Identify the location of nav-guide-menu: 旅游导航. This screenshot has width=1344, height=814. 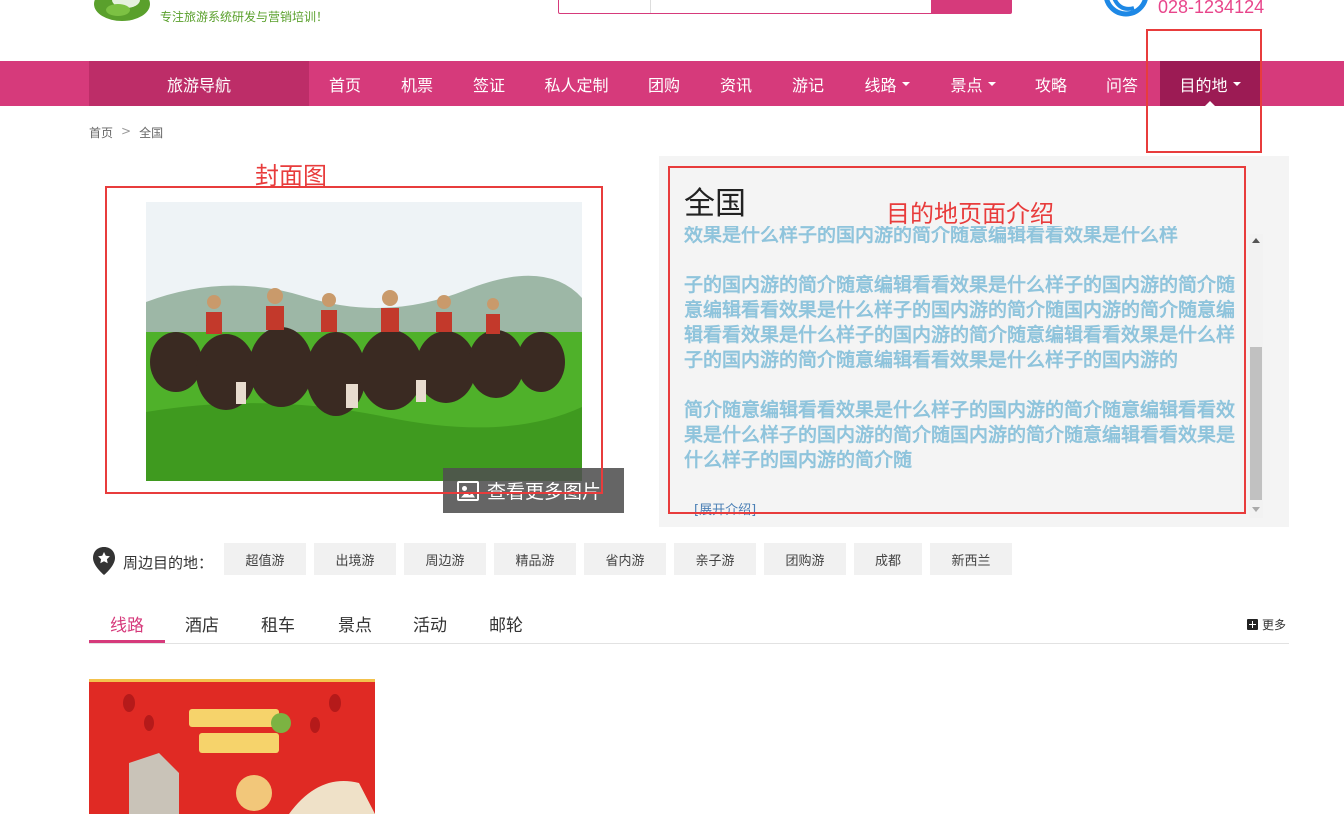
(199, 83).